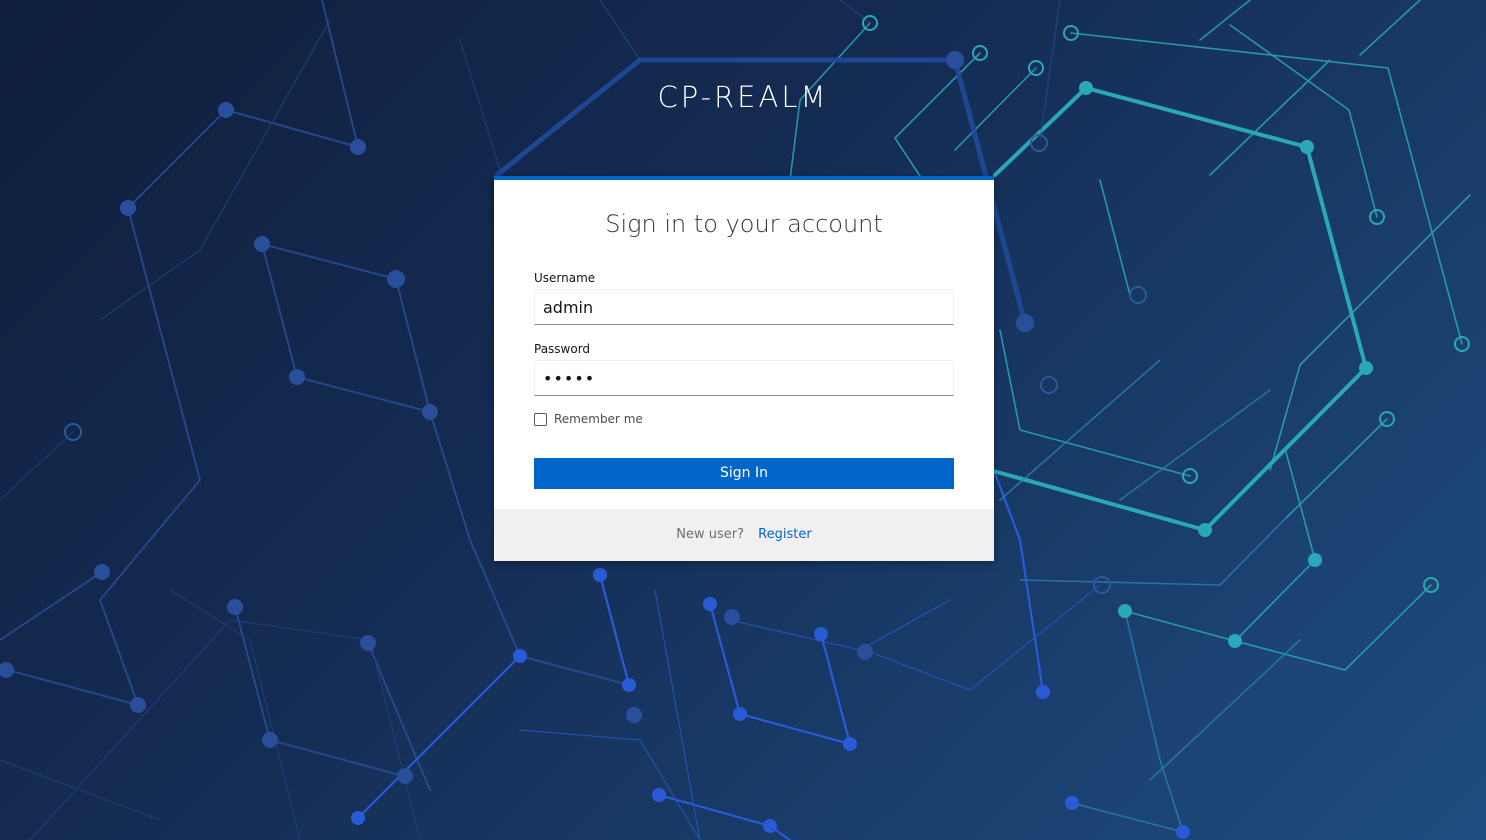 The width and height of the screenshot is (1486, 840). Describe the element at coordinates (785, 534) in the screenshot. I see `register-link: Register` at that location.